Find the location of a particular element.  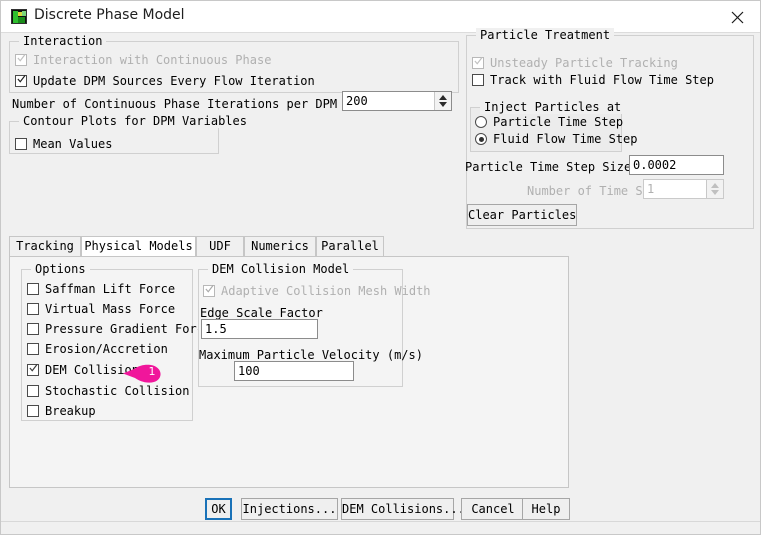

checkbox-label: Erosion/Accretion is located at coordinates (106, 349).